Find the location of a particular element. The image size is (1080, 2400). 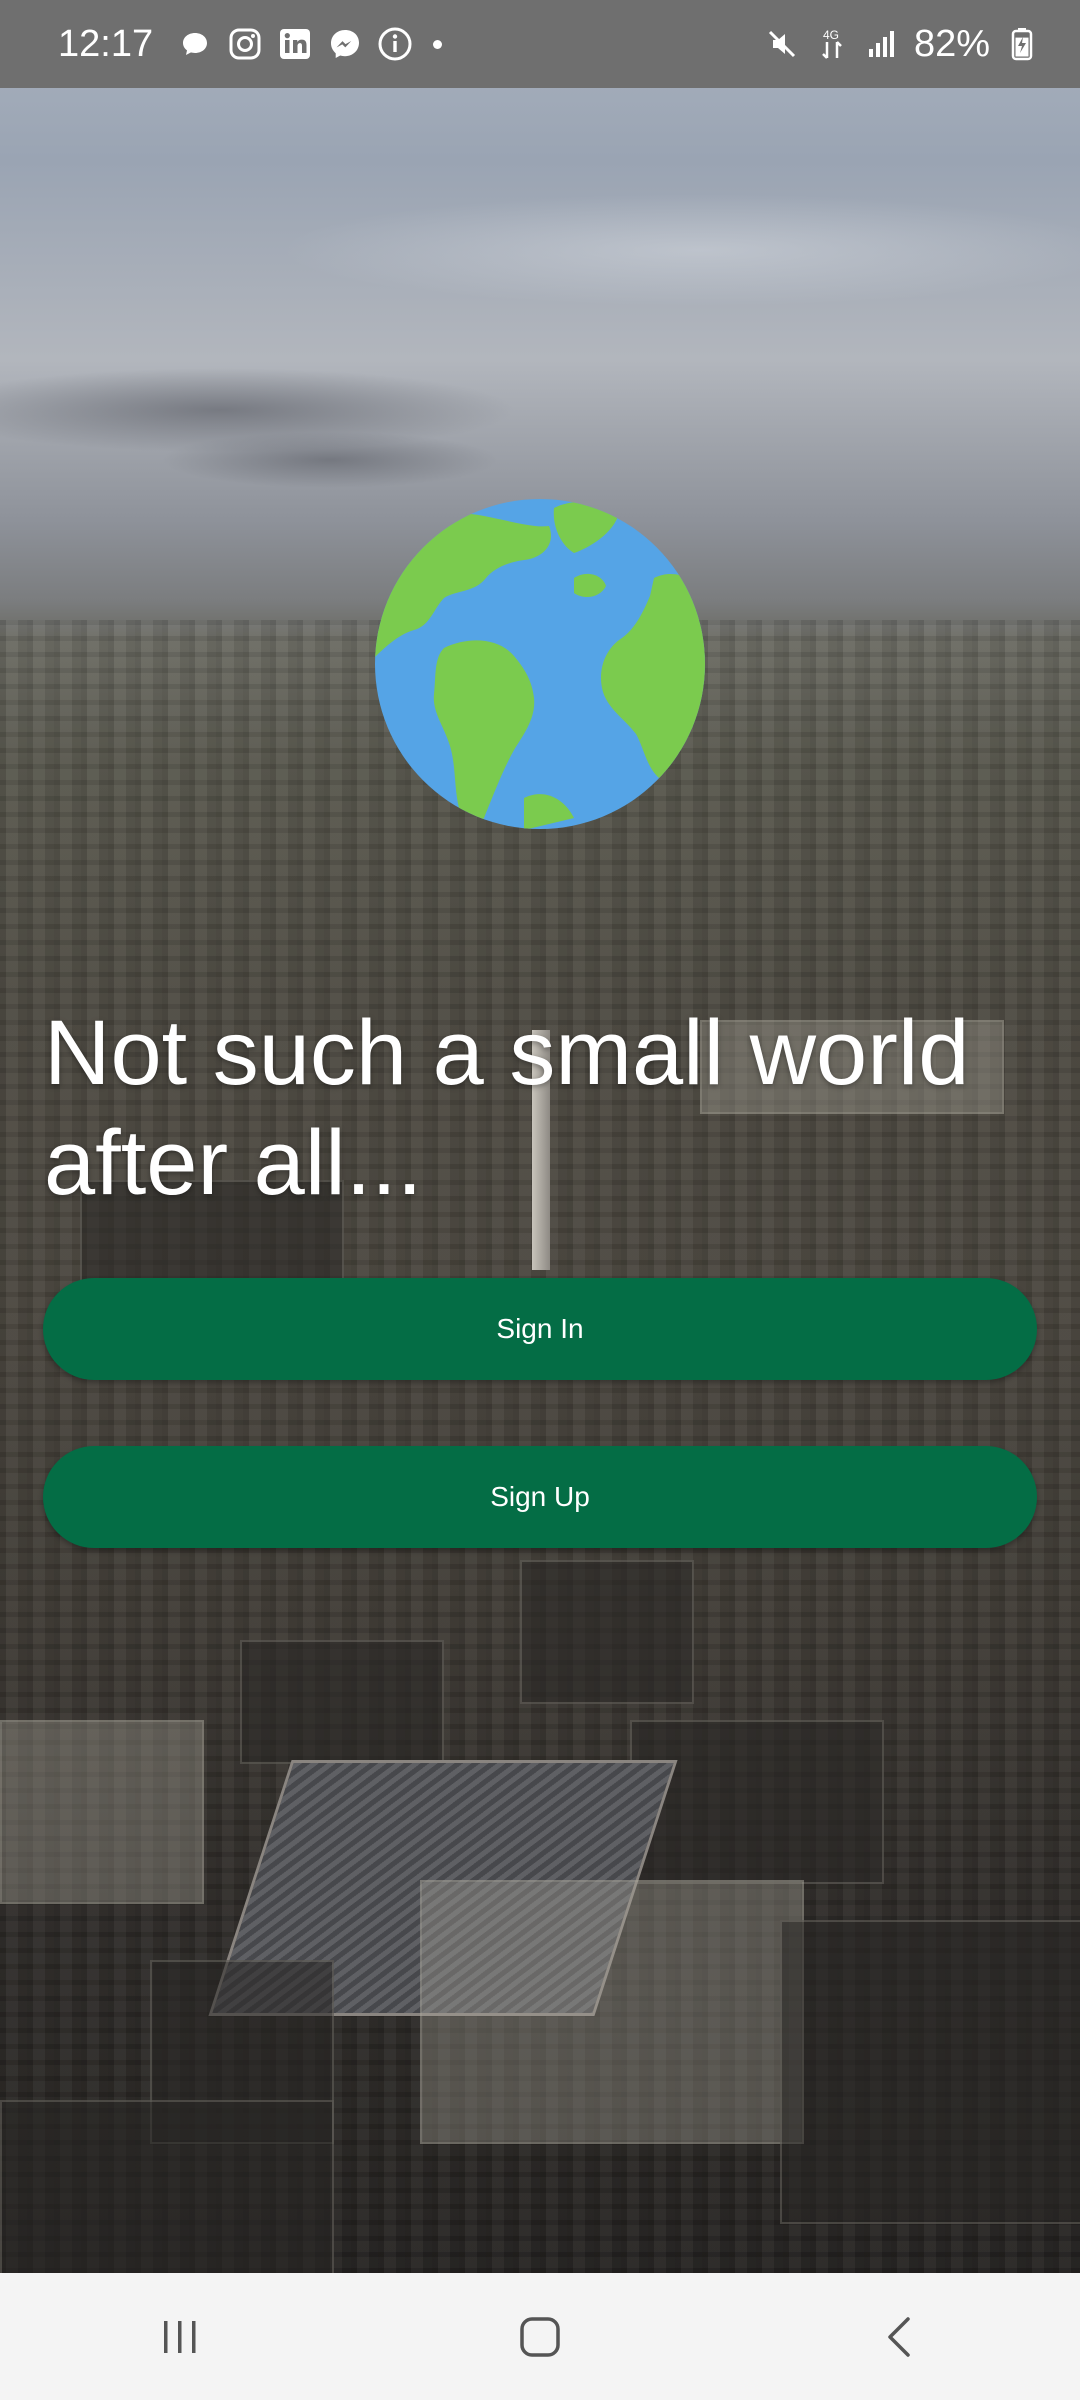

linkedin-icon is located at coordinates (295, 44).